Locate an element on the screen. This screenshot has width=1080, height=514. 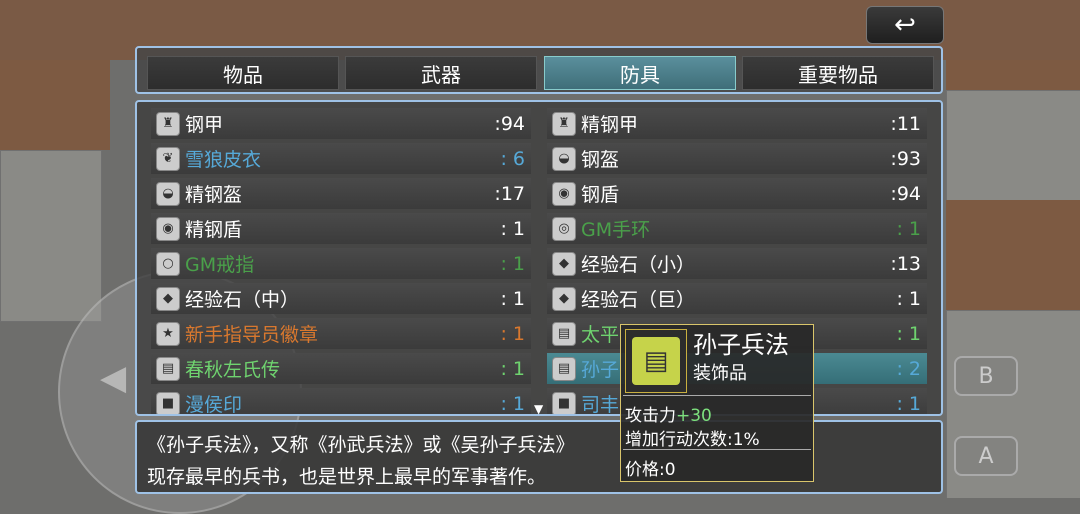
tab-armor: 防具 is located at coordinates (640, 73).